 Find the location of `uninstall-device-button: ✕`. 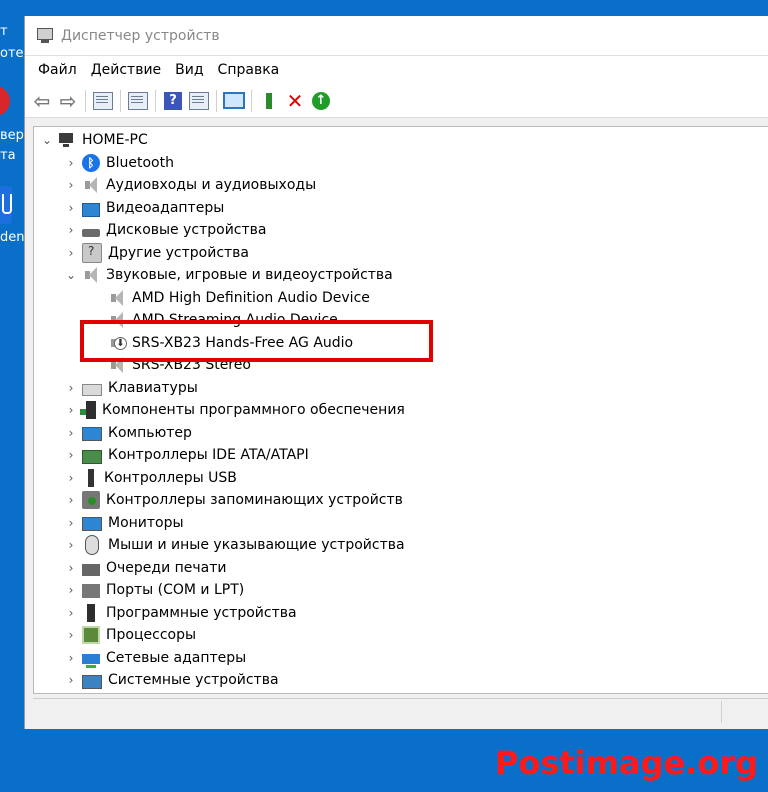

uninstall-device-button: ✕ is located at coordinates (295, 101).